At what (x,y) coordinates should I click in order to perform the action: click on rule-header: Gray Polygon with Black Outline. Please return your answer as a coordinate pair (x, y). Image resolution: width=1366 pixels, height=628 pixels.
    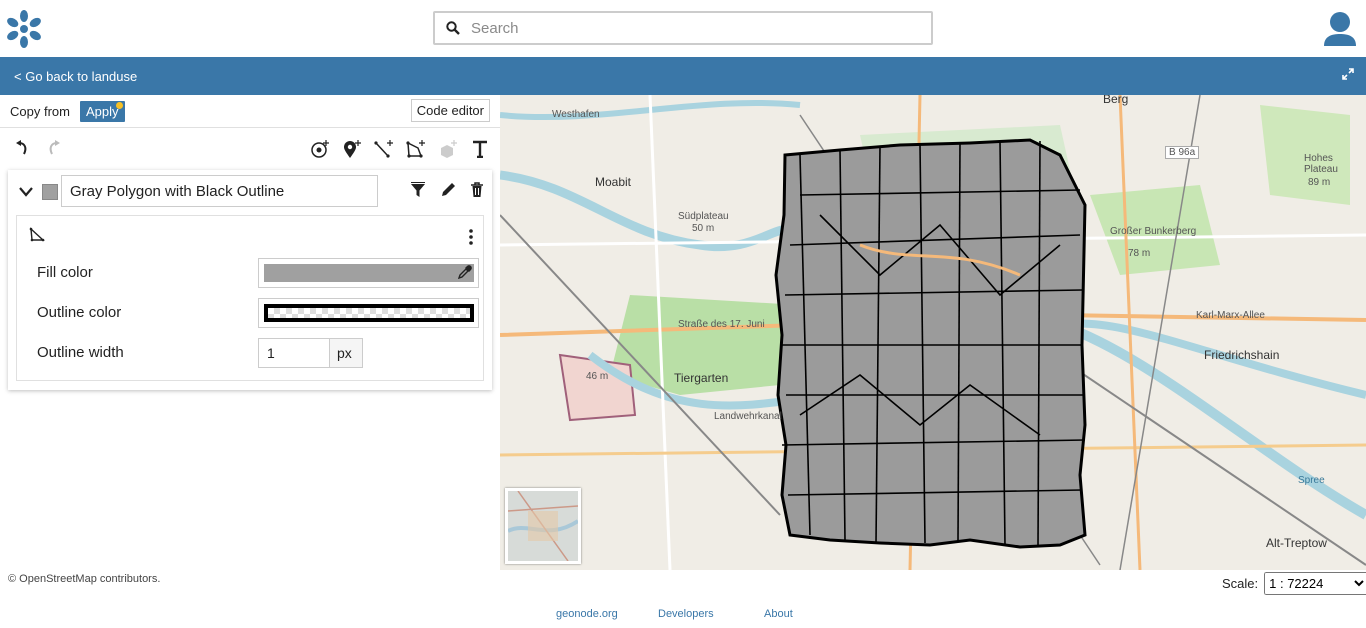
    Looking at the image, I should click on (250, 192).